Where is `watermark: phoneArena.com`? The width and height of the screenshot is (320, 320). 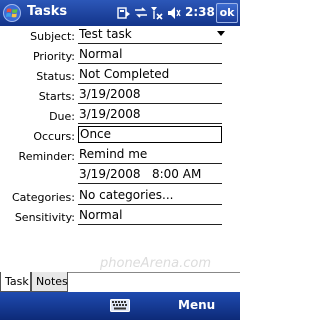
watermark: phoneArena.com is located at coordinates (156, 263).